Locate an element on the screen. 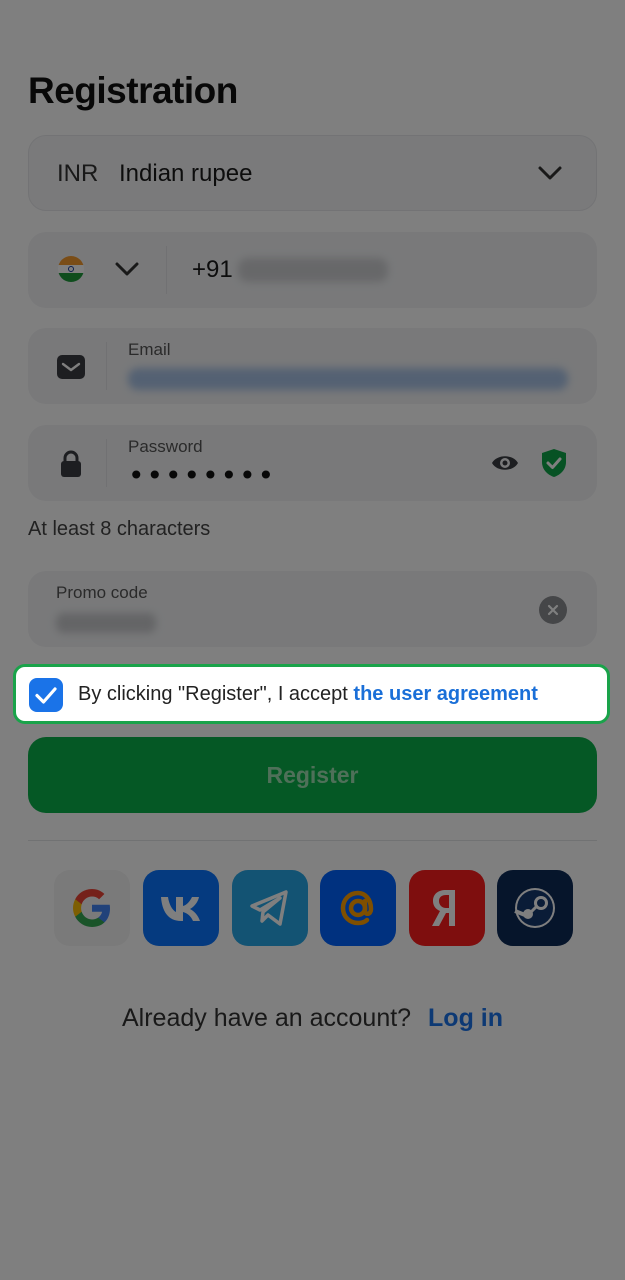  user-agreement-link: the user agreement is located at coordinates (445, 694).